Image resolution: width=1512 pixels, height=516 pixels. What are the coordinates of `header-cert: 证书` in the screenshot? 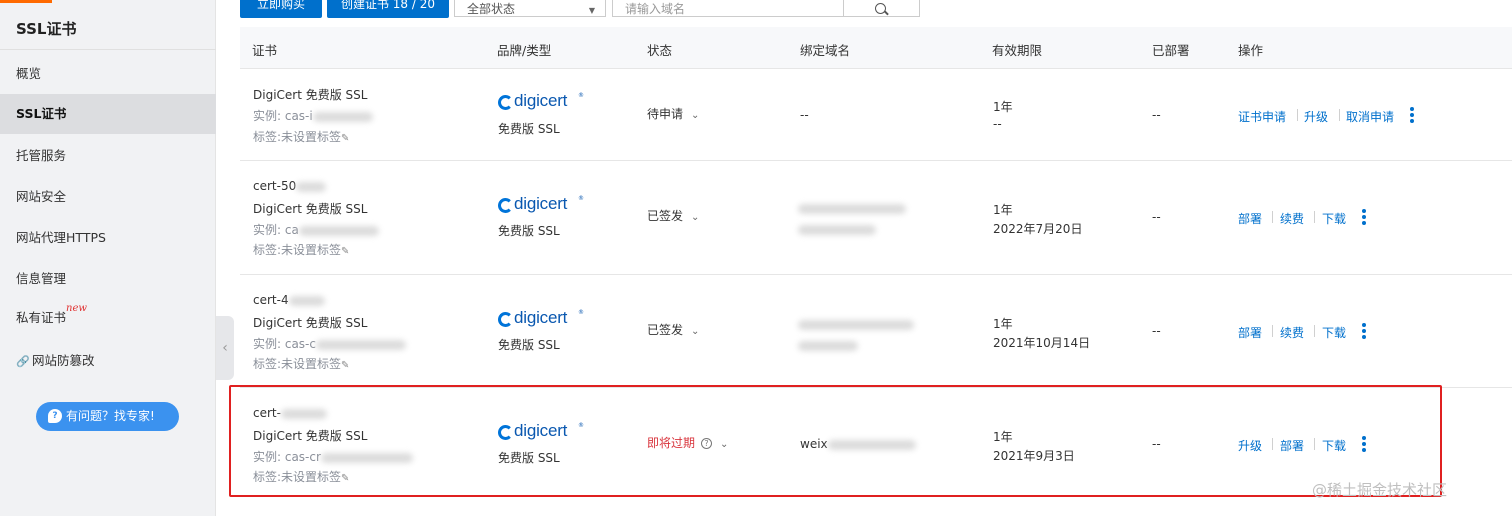 It's located at (265, 50).